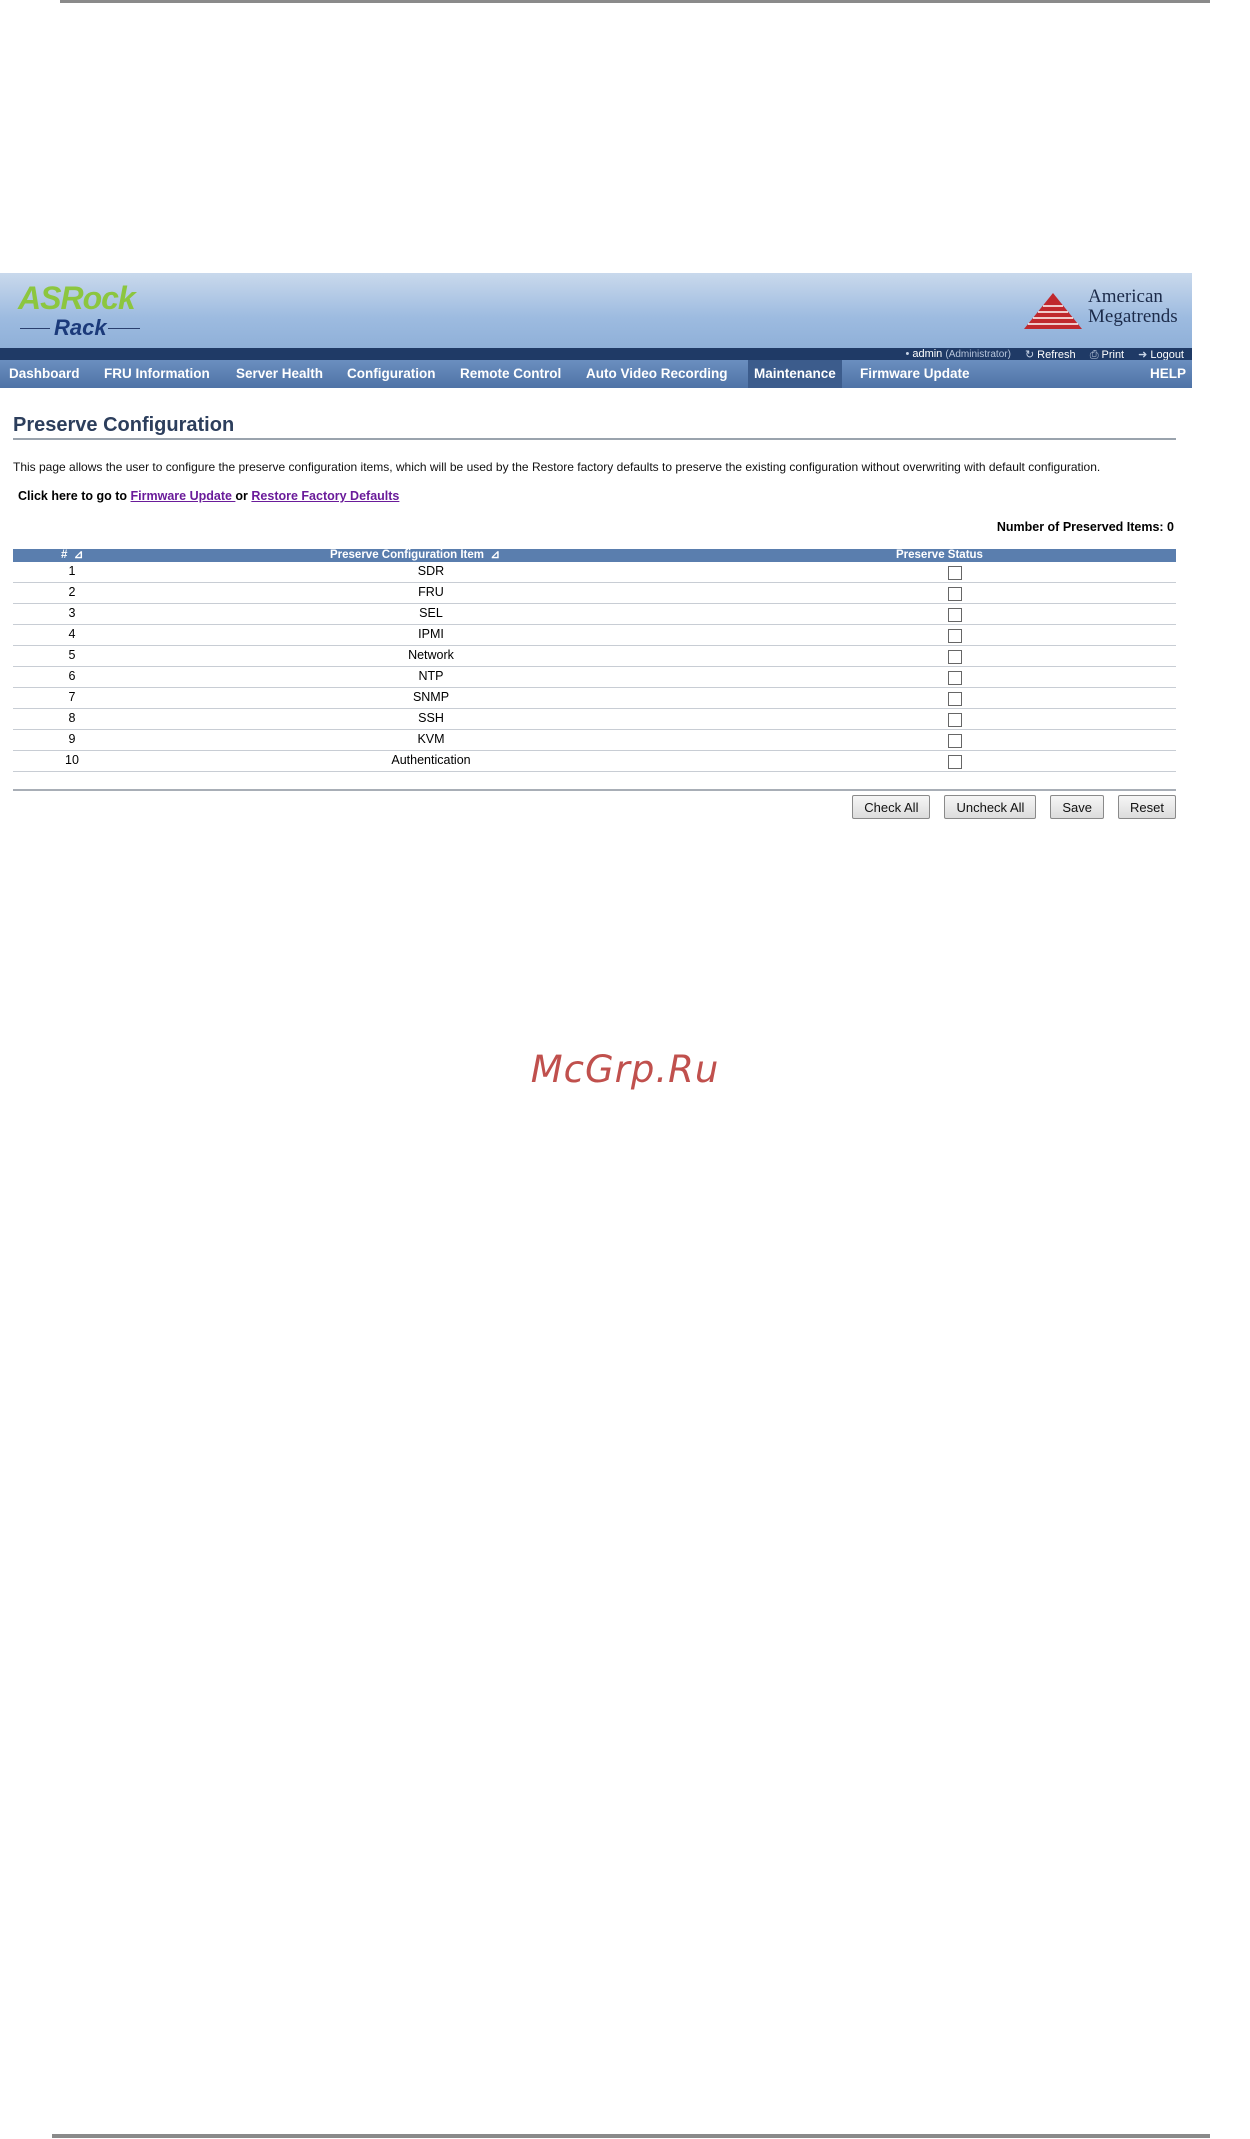  I want to click on table-row: 7 SNMP, so click(594, 698).